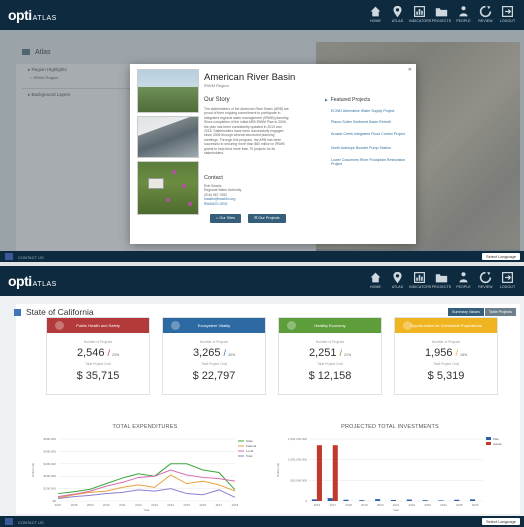 Image resolution: width=524 pixels, height=527 pixels. Describe the element at coordinates (249, 441) in the screenshot. I see `legend-label: State` at that location.